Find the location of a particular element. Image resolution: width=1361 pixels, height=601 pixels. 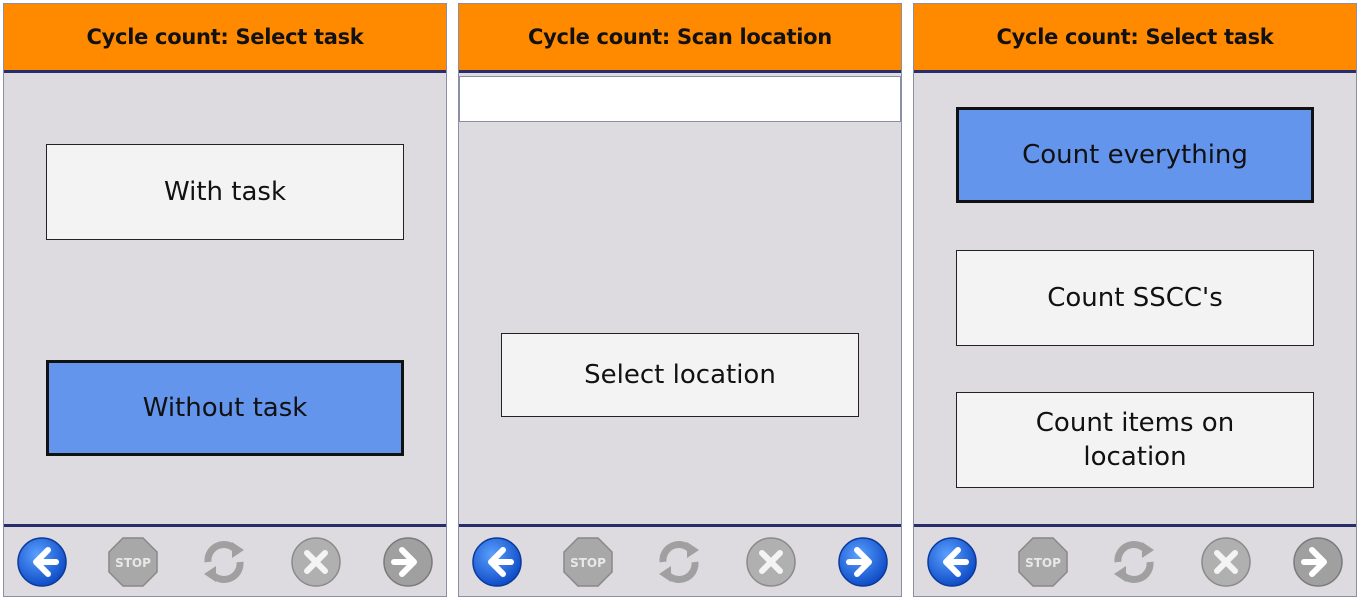

select-location-button: Select location is located at coordinates (680, 375).